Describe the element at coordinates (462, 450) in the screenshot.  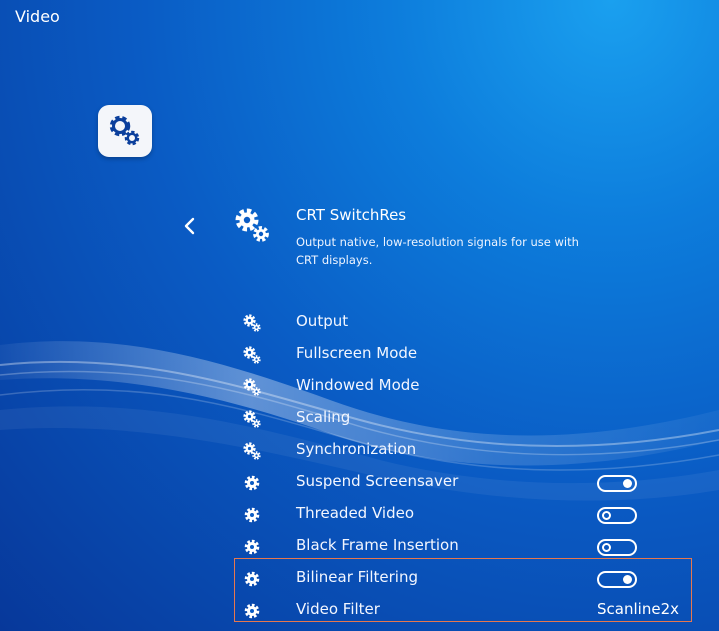
I see `menu-item-synchronization: Synchronization` at that location.